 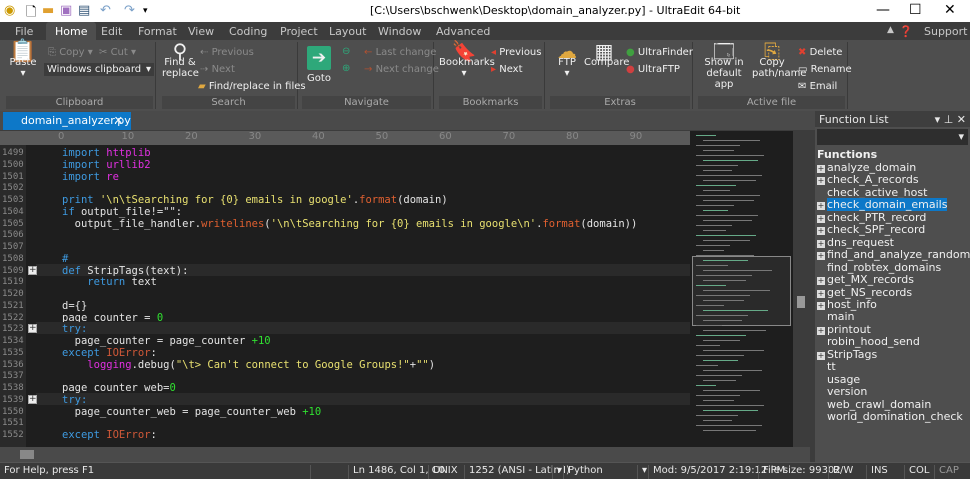 I want to click on close-button: ✕, so click(x=950, y=10).